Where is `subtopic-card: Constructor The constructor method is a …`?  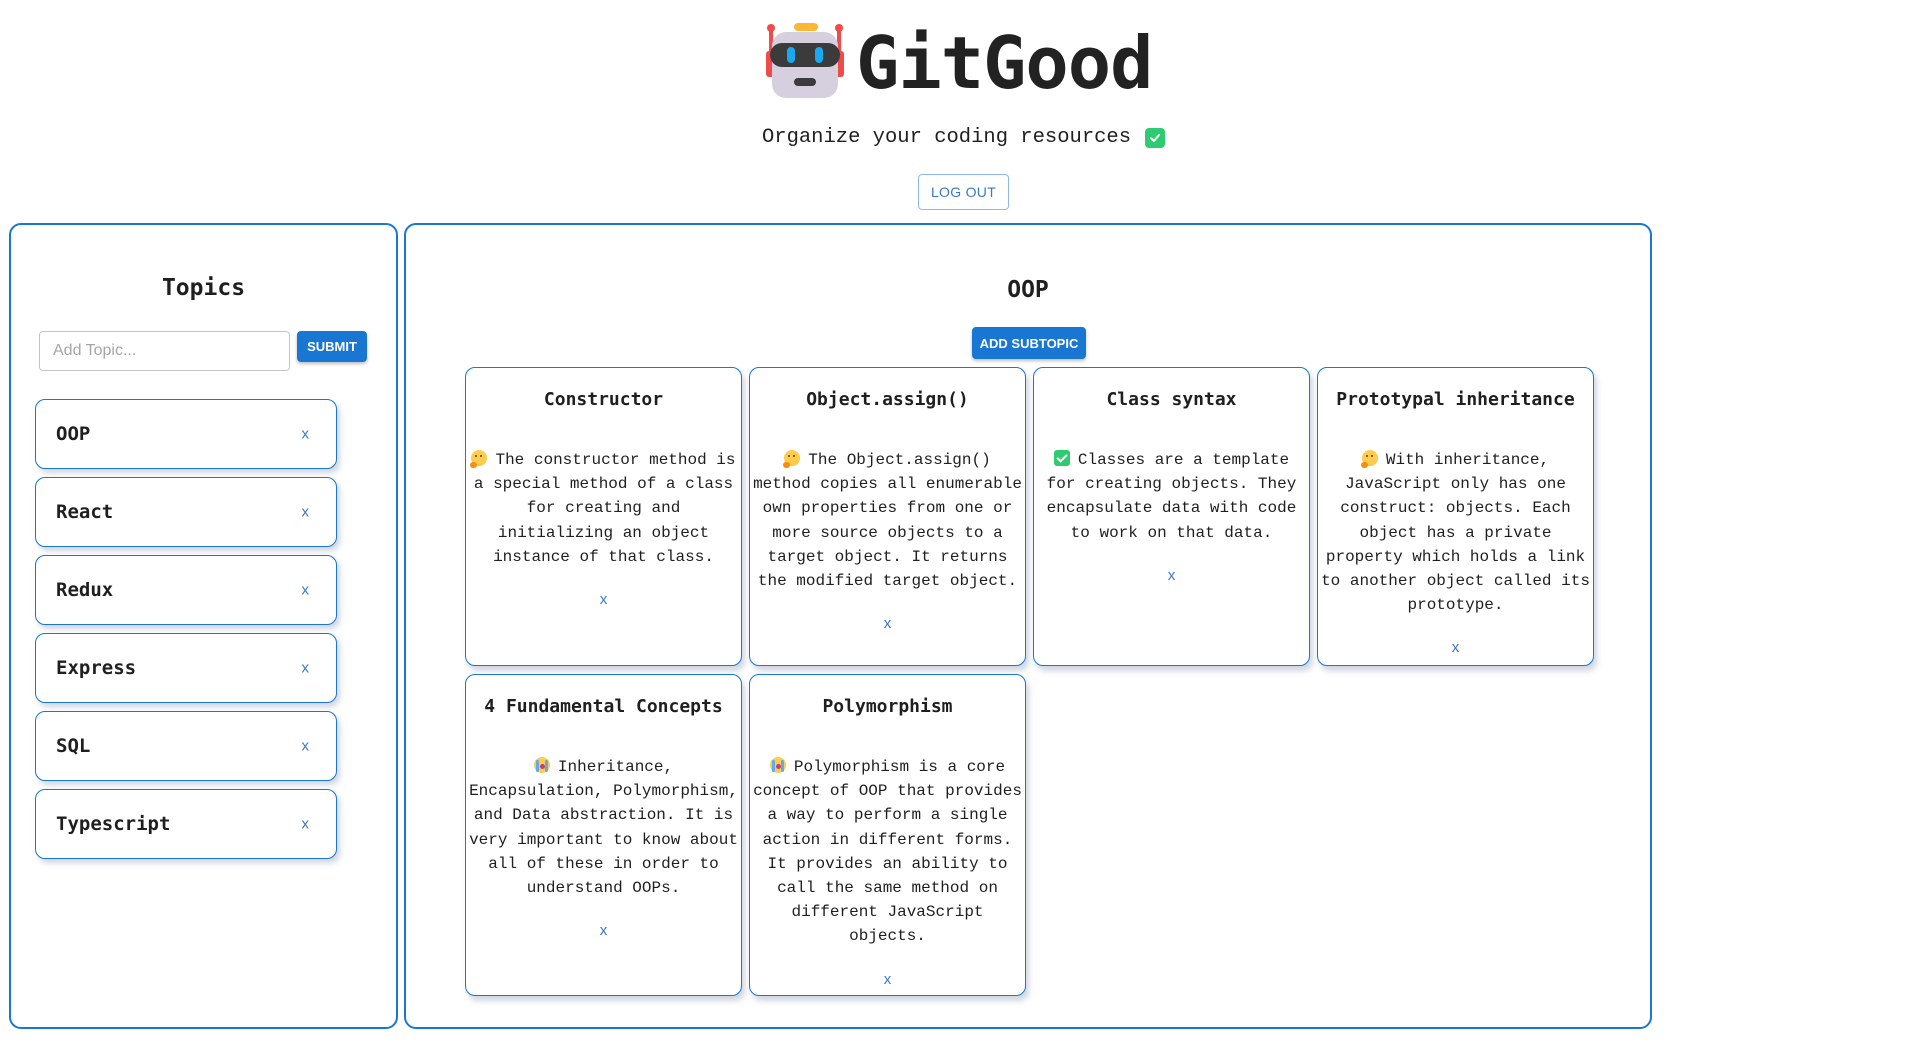
subtopic-card: Constructor The constructor method is a … is located at coordinates (603, 516).